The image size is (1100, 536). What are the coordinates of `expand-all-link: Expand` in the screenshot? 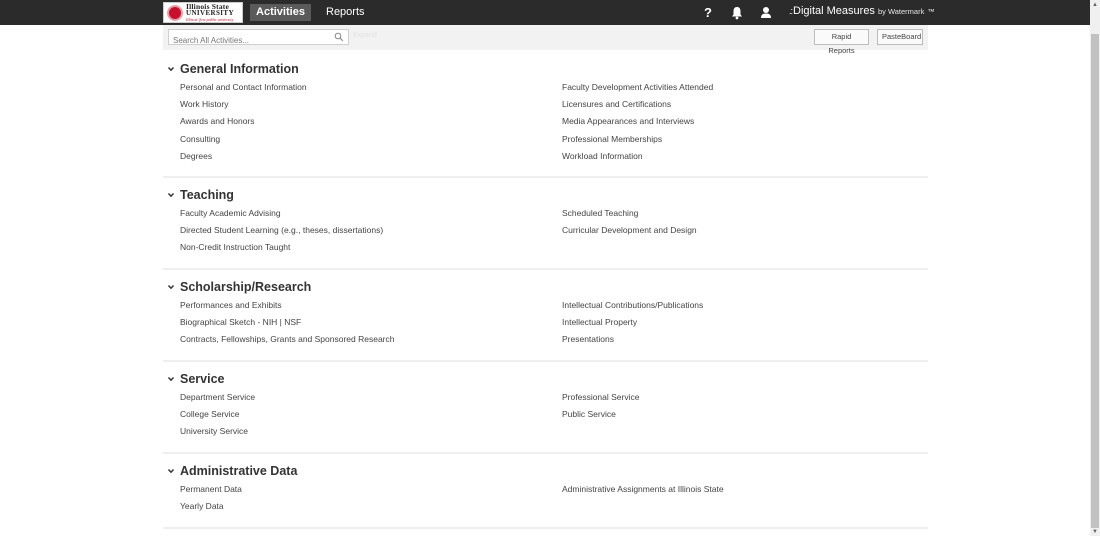 It's located at (365, 35).